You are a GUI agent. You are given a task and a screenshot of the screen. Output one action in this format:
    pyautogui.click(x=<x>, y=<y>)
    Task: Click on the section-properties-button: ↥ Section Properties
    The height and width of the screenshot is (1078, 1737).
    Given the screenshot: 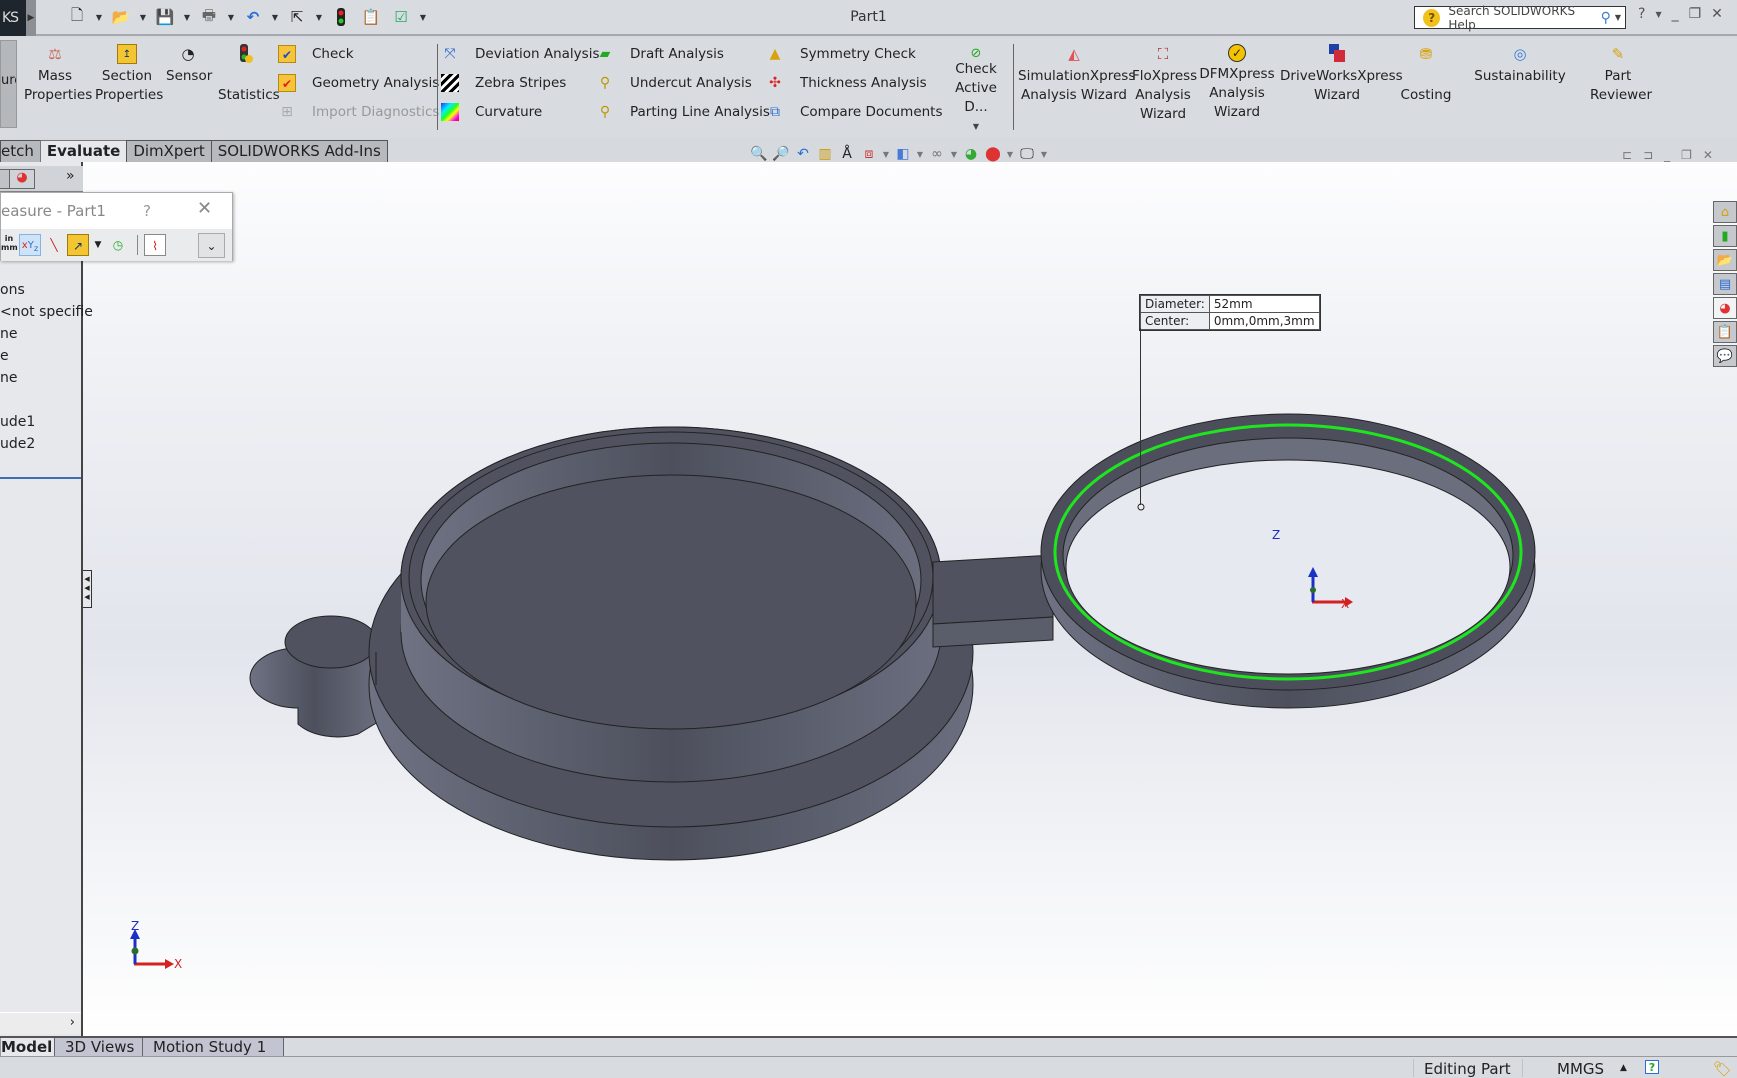 What is the action you would take?
    pyautogui.click(x=129, y=74)
    